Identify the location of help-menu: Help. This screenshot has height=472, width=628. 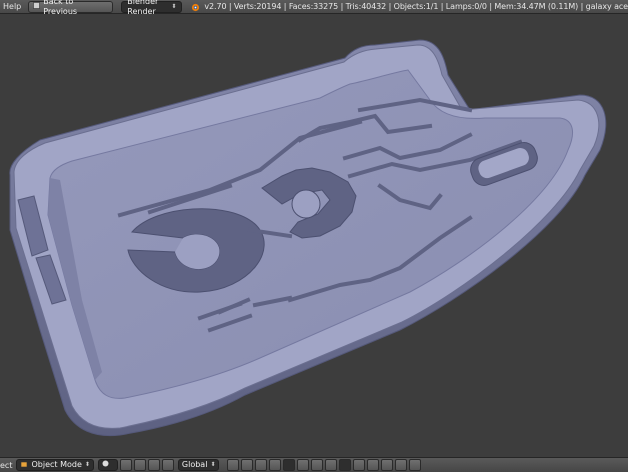
(12, 7).